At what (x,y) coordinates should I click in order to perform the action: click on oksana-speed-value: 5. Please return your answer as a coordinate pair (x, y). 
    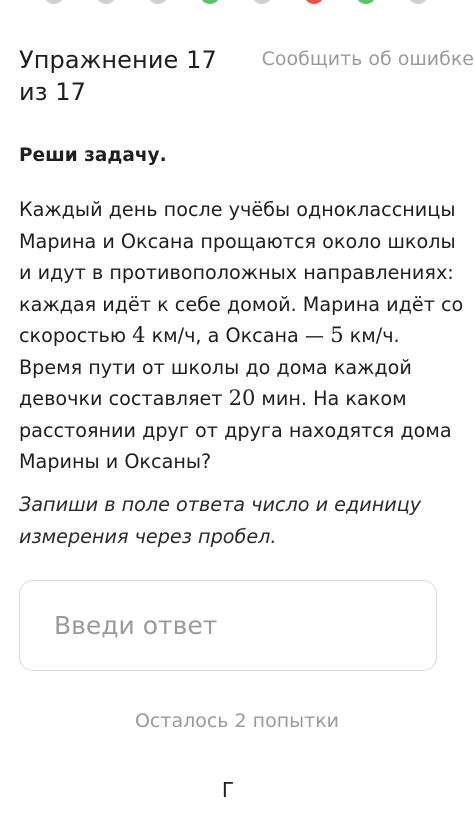
    Looking at the image, I should click on (337, 335).